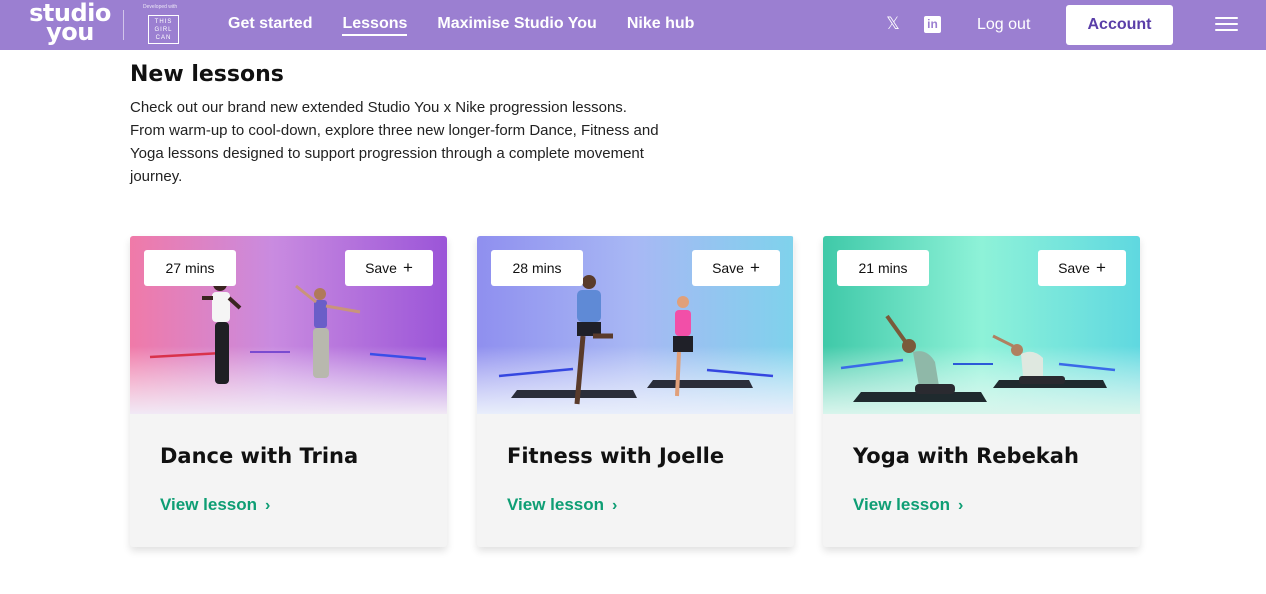 The width and height of the screenshot is (1266, 594). I want to click on partner-caption: Developed with, so click(160, 7).